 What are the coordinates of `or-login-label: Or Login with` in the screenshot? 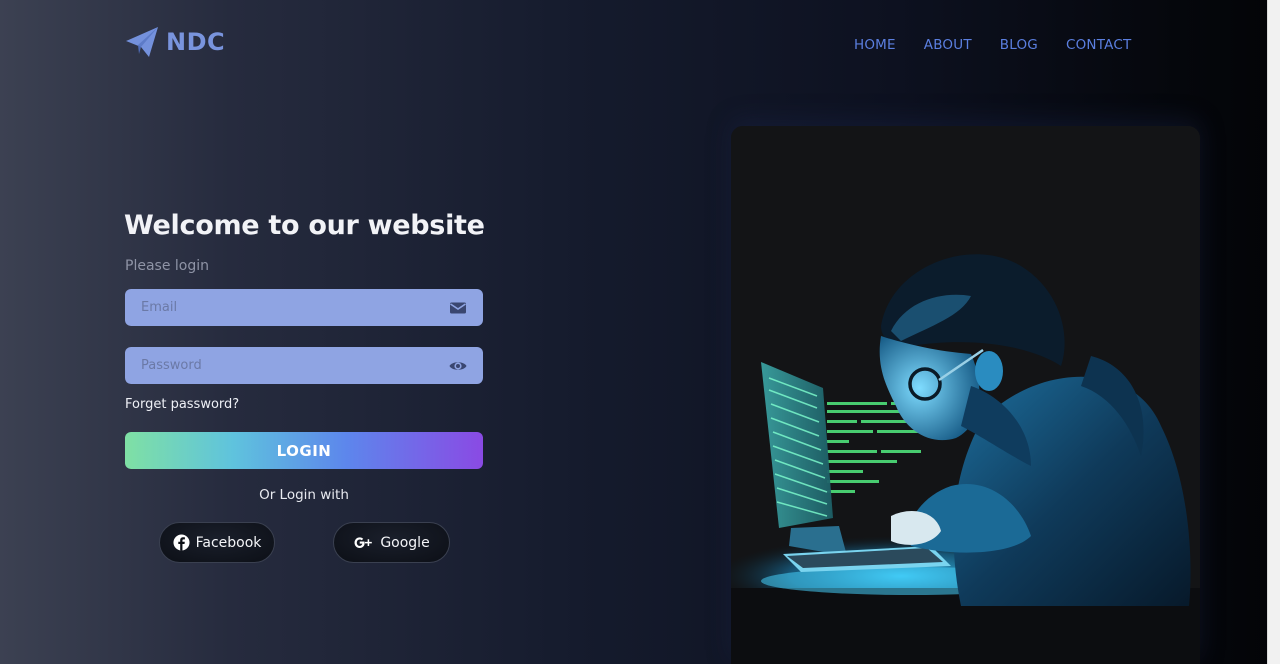 It's located at (304, 495).